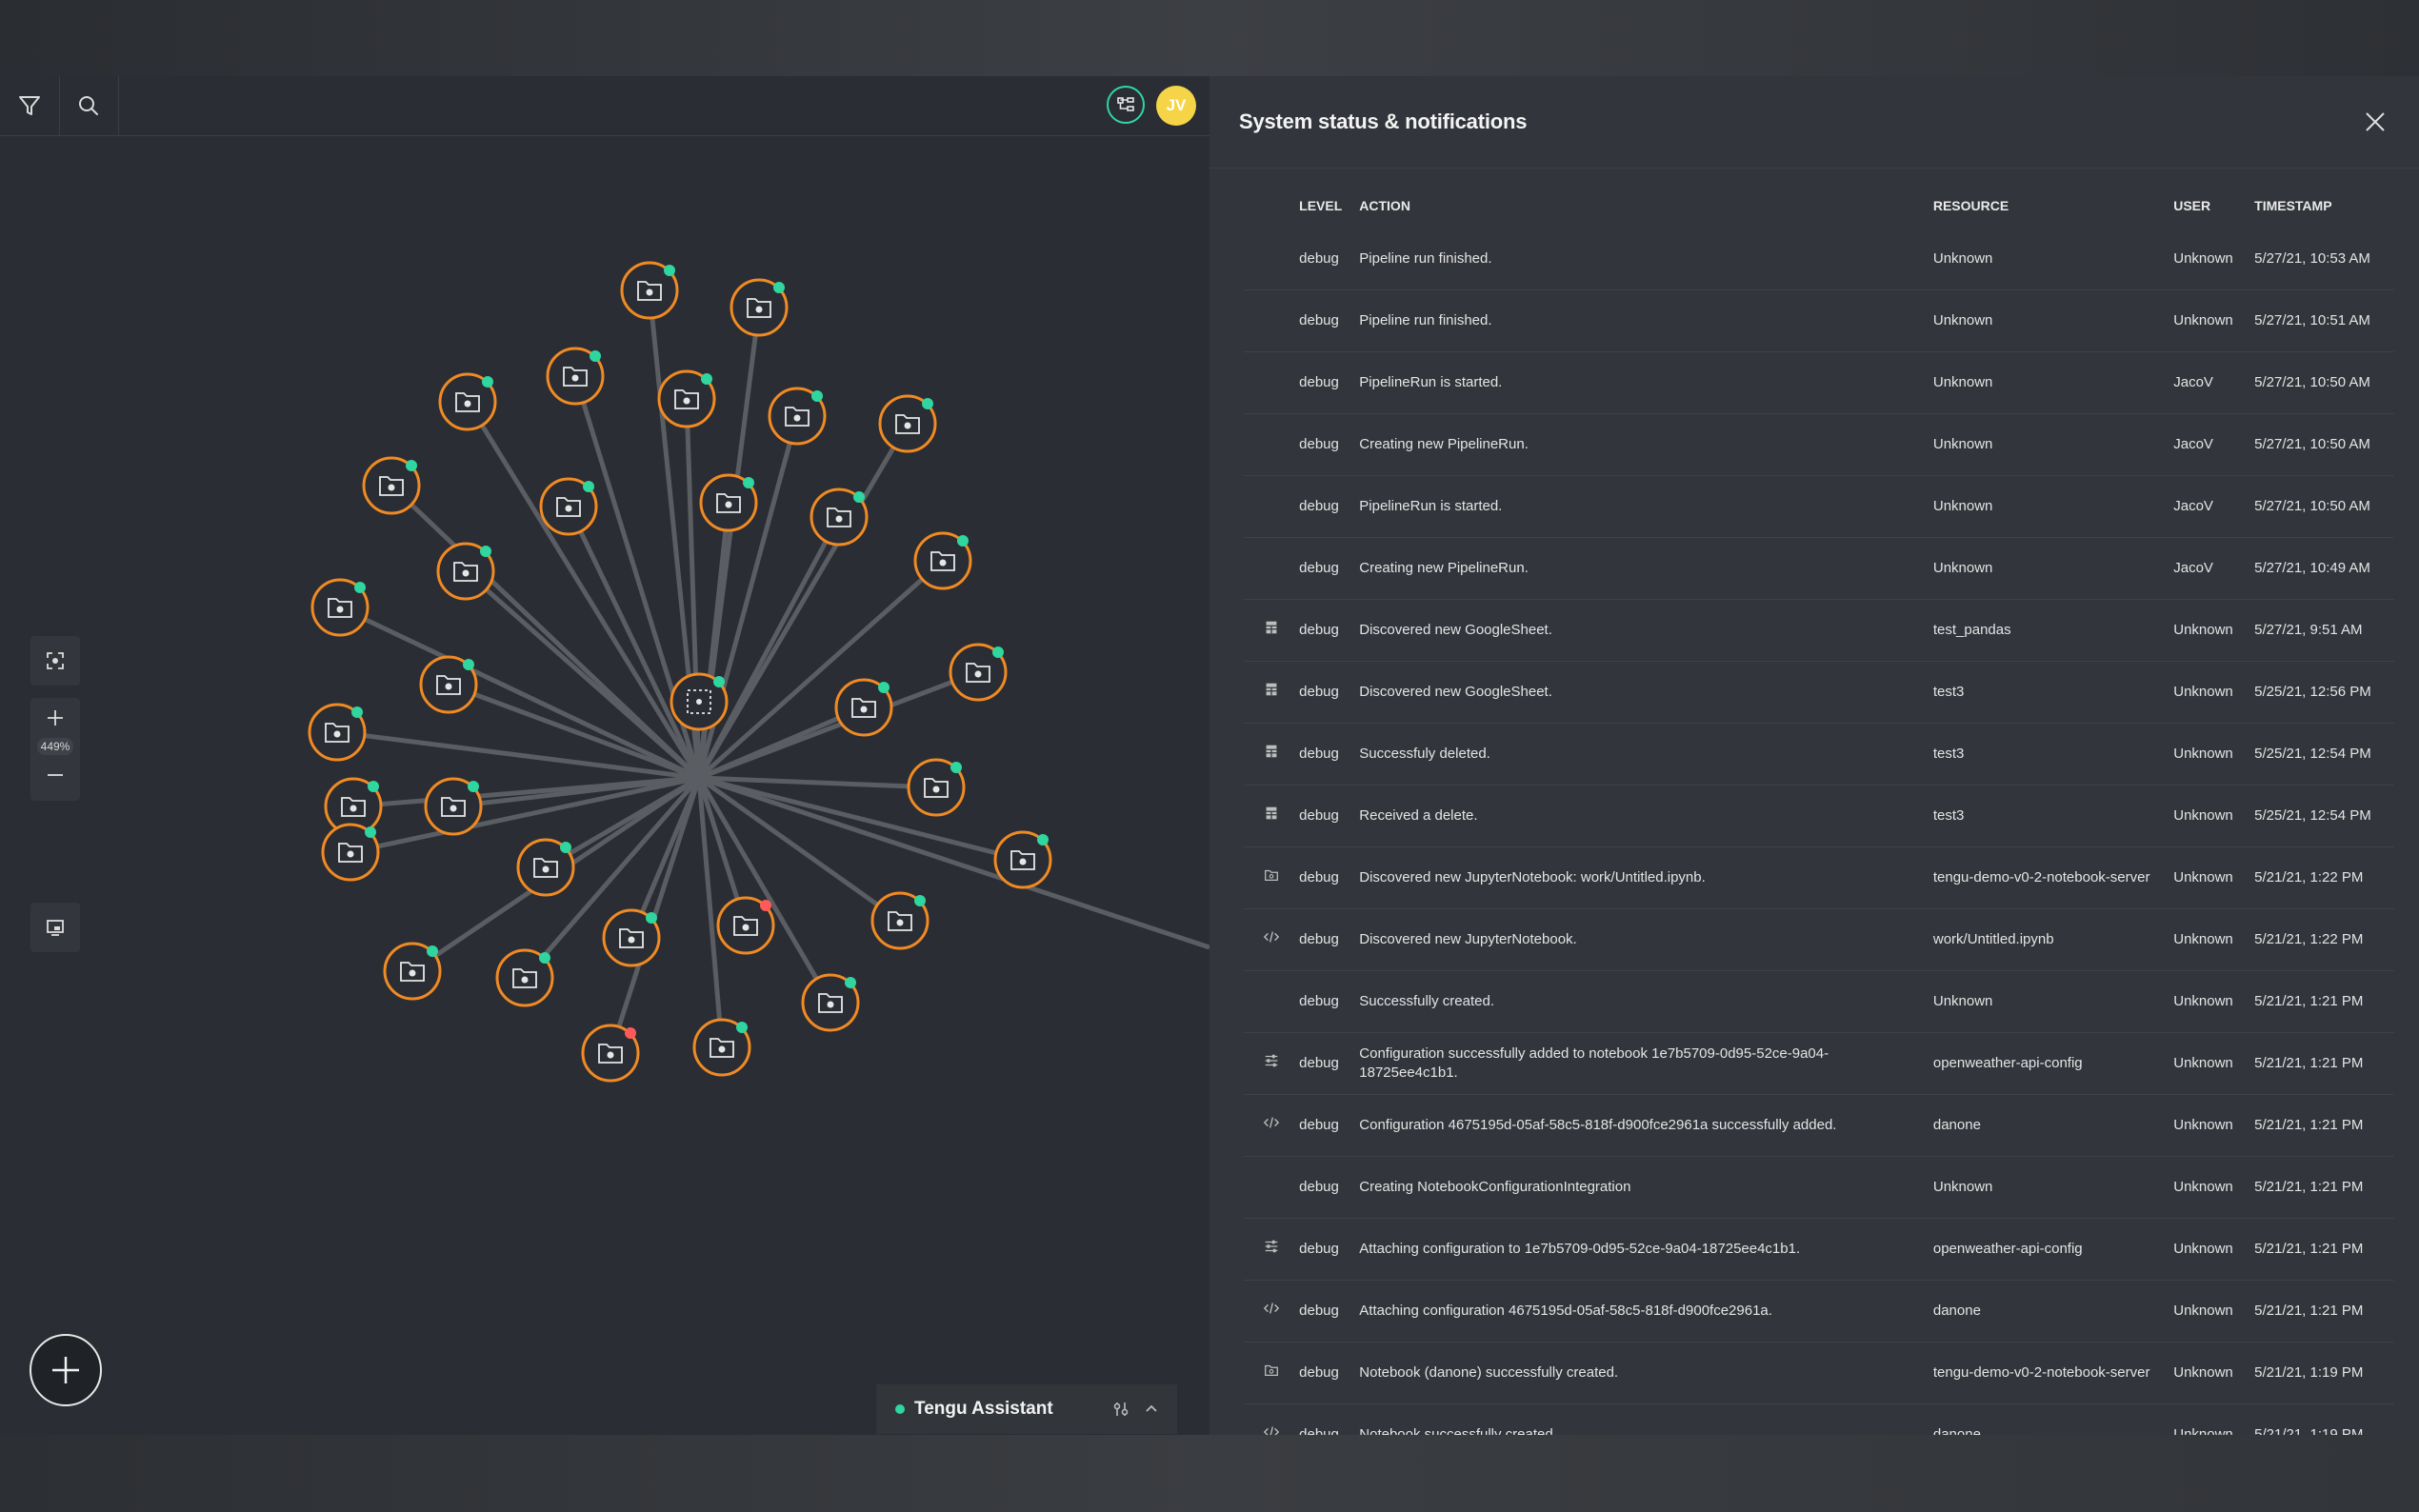  Describe the element at coordinates (1176, 106) in the screenshot. I see `avatar: JV` at that location.